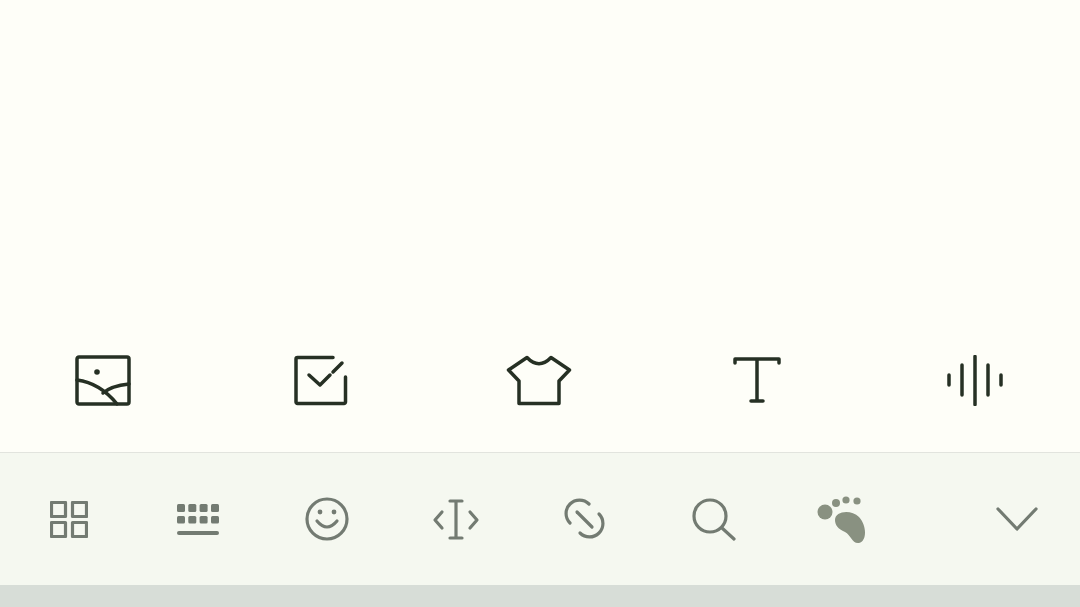 Image resolution: width=1080 pixels, height=607 pixels. I want to click on text-icon, so click(757, 380).